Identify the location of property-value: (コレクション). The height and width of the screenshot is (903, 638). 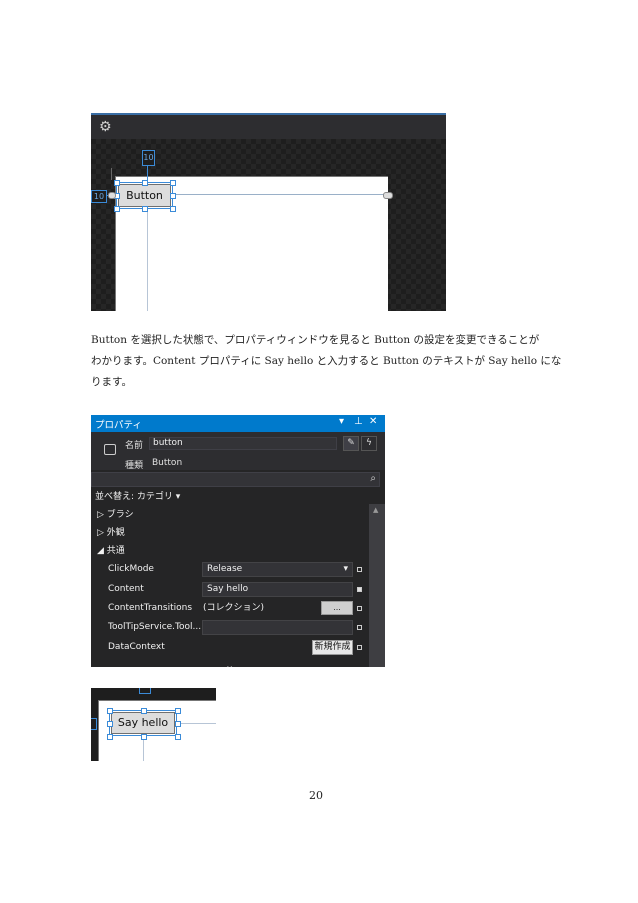
(234, 608).